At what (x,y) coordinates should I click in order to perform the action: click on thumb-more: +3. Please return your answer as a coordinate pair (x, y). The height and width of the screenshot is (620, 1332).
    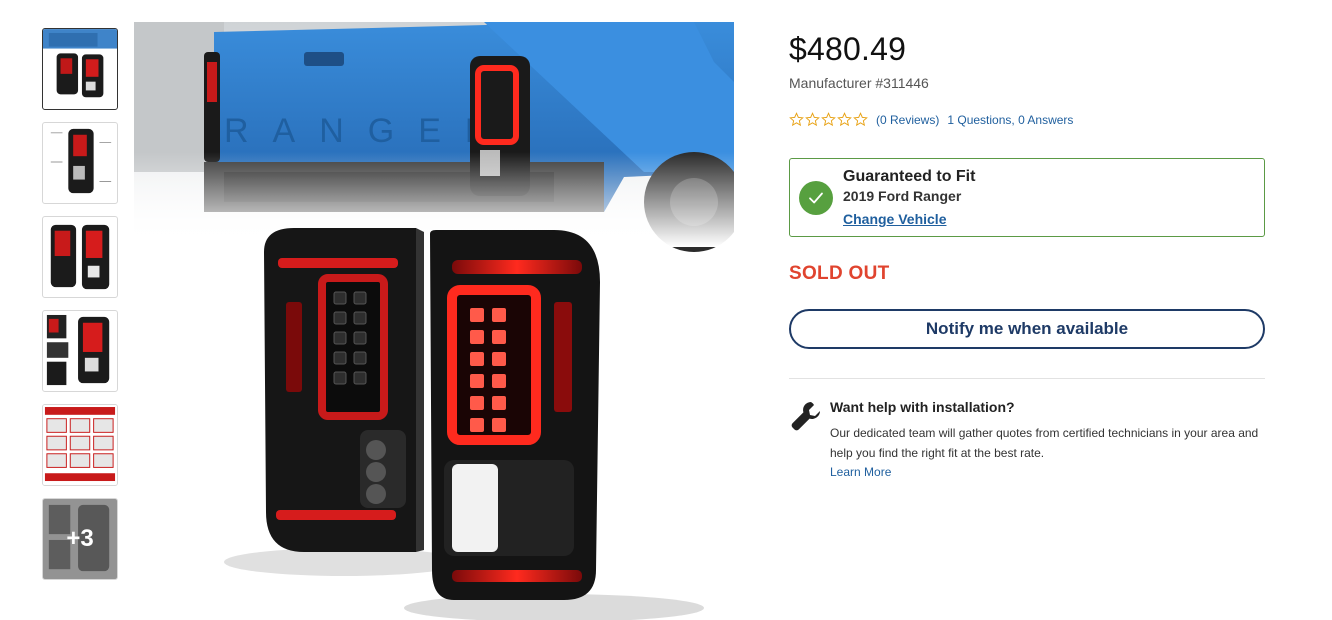
    Looking at the image, I should click on (80, 539).